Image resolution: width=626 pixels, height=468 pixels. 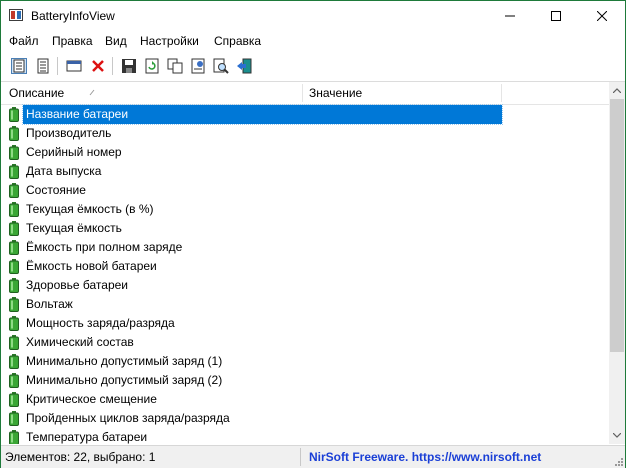 I want to click on battery-log-mode-icon, so click(x=43, y=66).